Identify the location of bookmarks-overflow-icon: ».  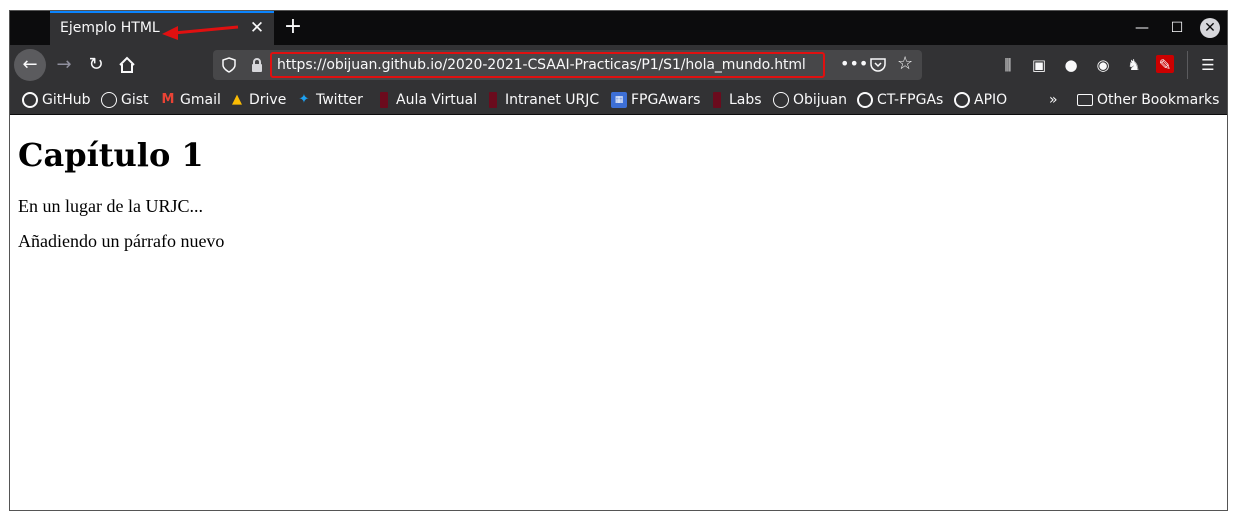
(1053, 100).